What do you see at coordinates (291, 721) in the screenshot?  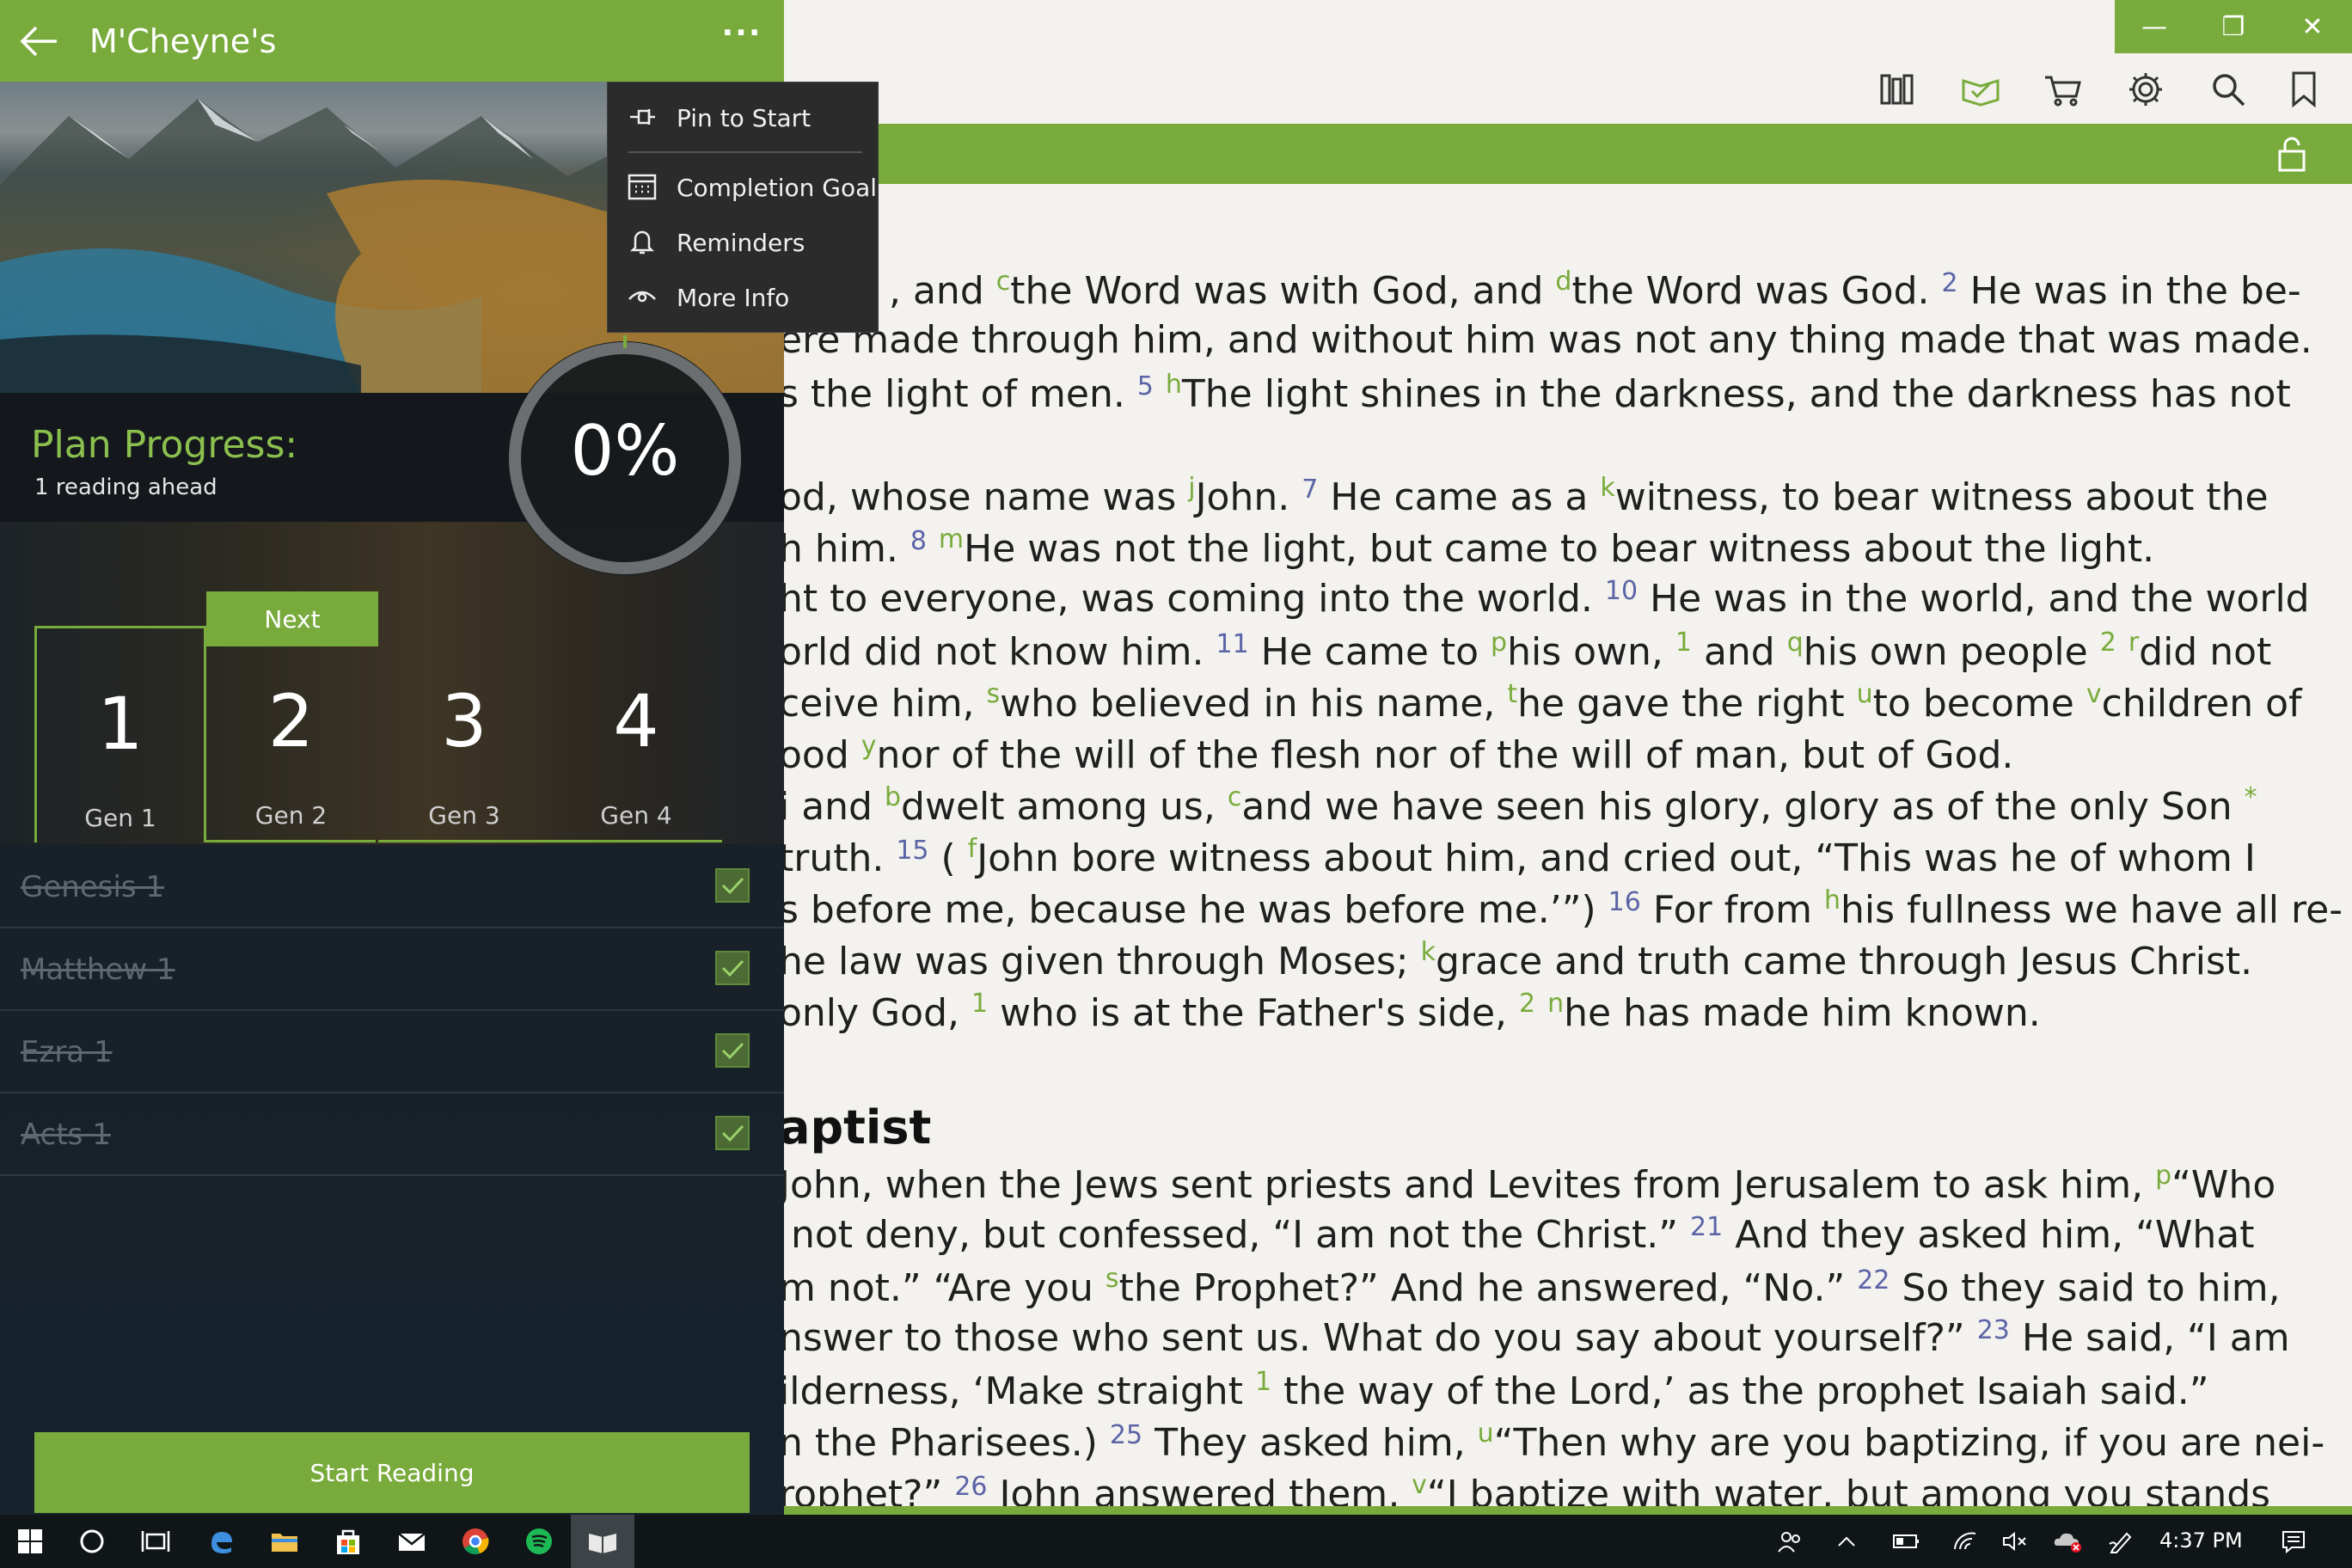 I see `day-number: 2` at bounding box center [291, 721].